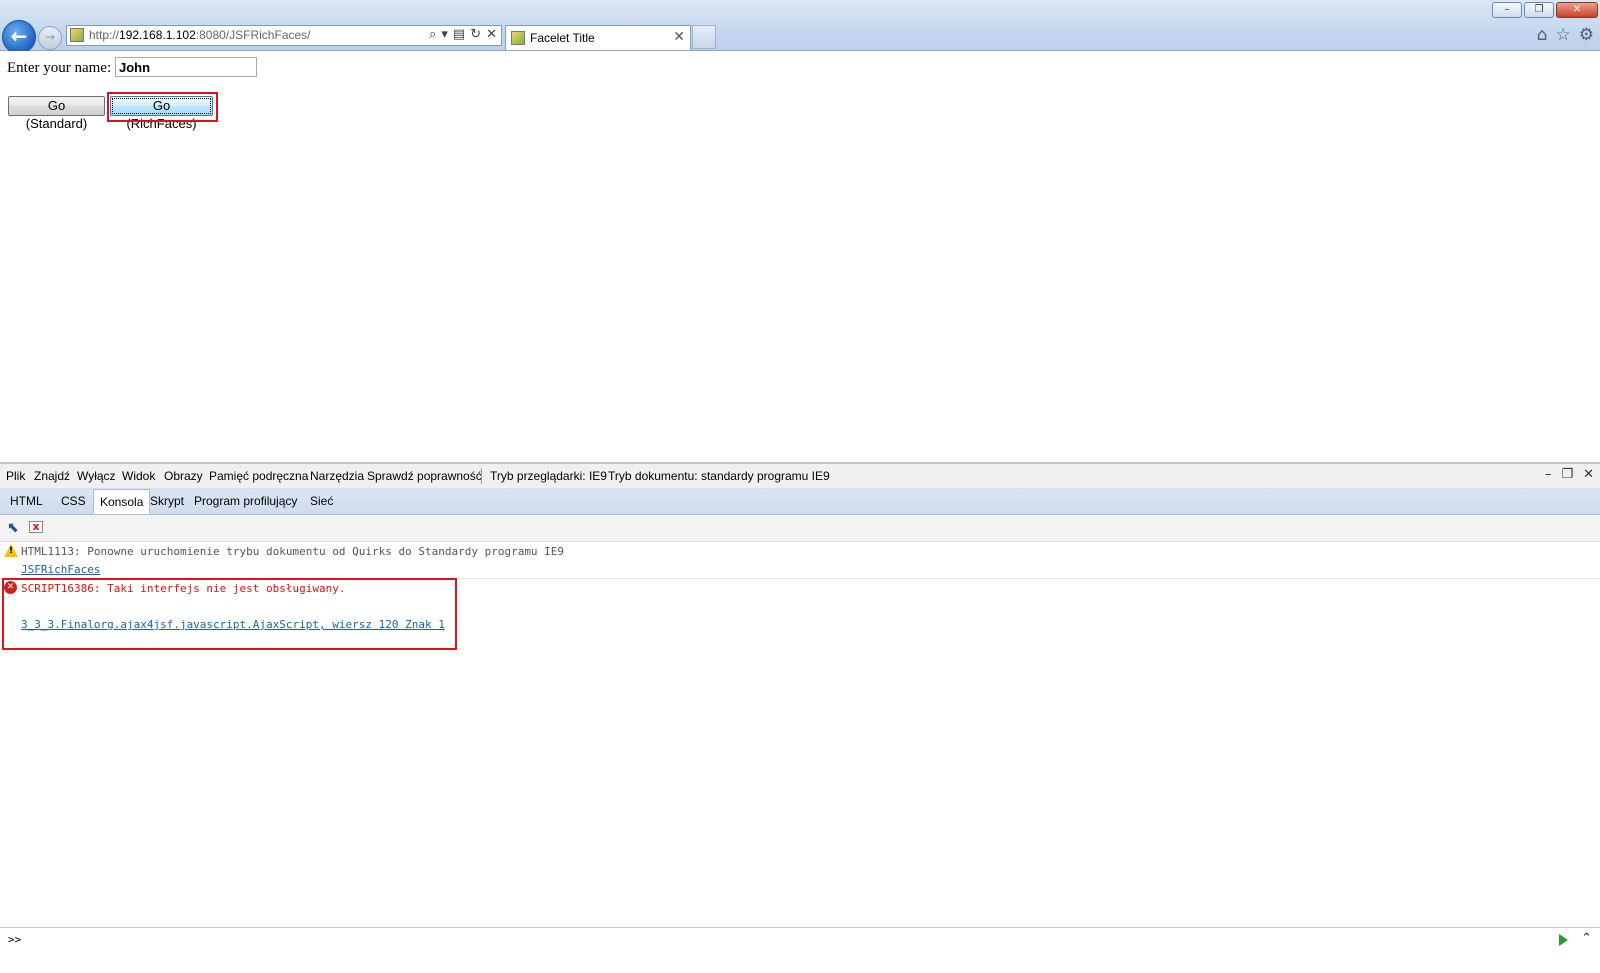  Describe the element at coordinates (459, 34) in the screenshot. I see `compatibility-view-icon: ▤` at that location.